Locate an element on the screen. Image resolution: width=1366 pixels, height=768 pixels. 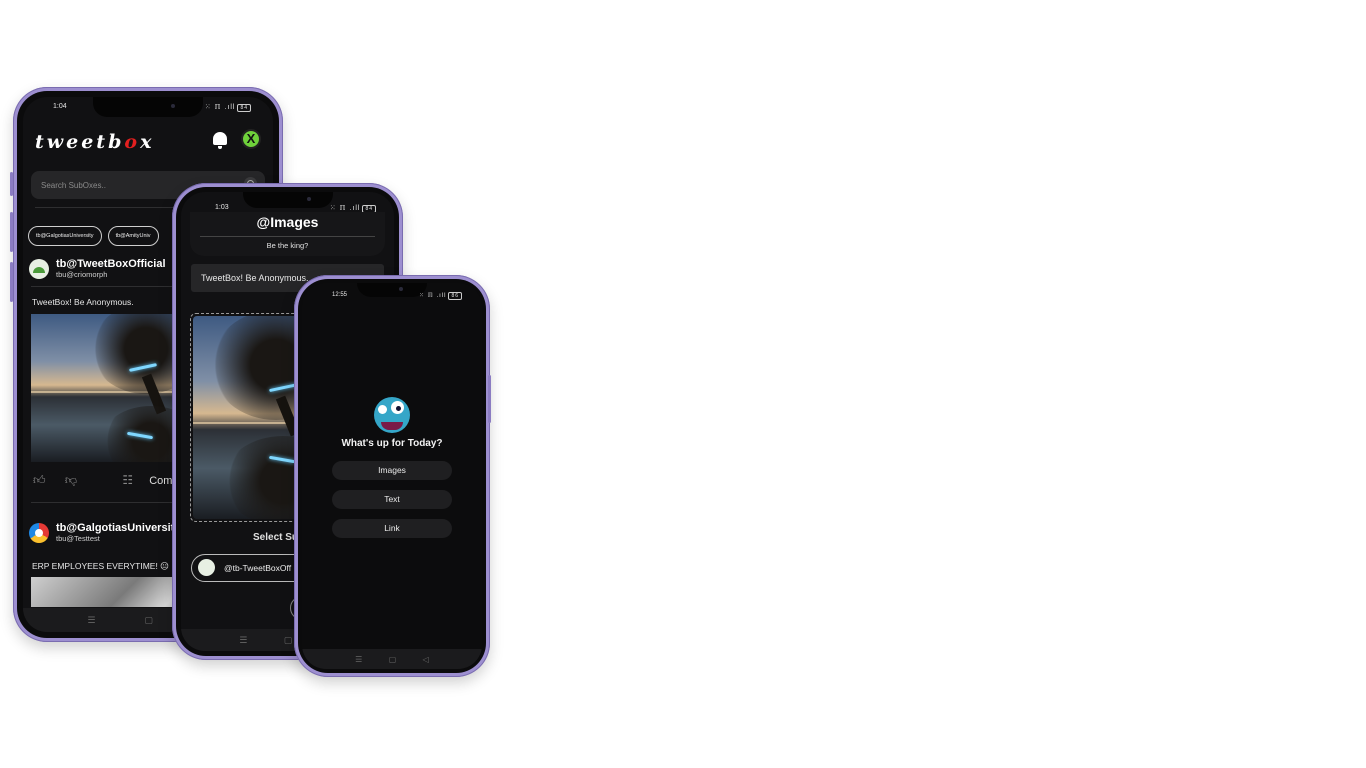
logo-text-end: x is located at coordinates (147, 142).